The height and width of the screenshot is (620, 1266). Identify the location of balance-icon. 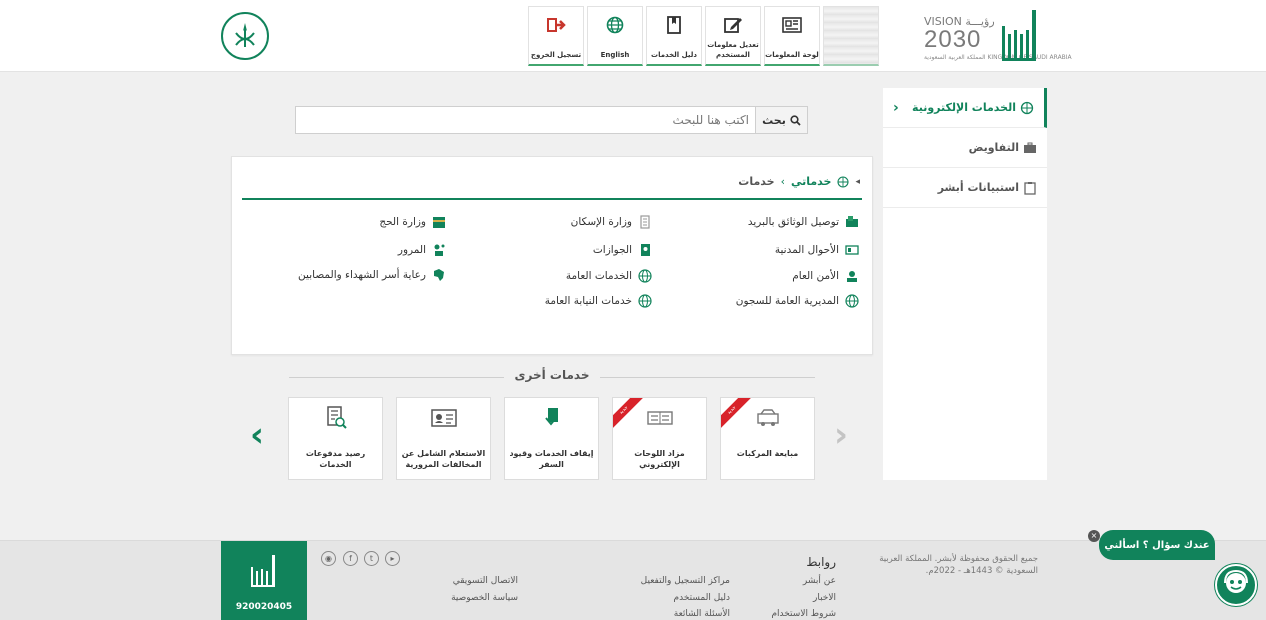
(336, 417).